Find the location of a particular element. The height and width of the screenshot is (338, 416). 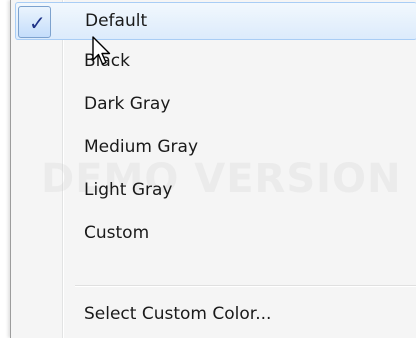

checkmark-box: ✓ is located at coordinates (34, 22).